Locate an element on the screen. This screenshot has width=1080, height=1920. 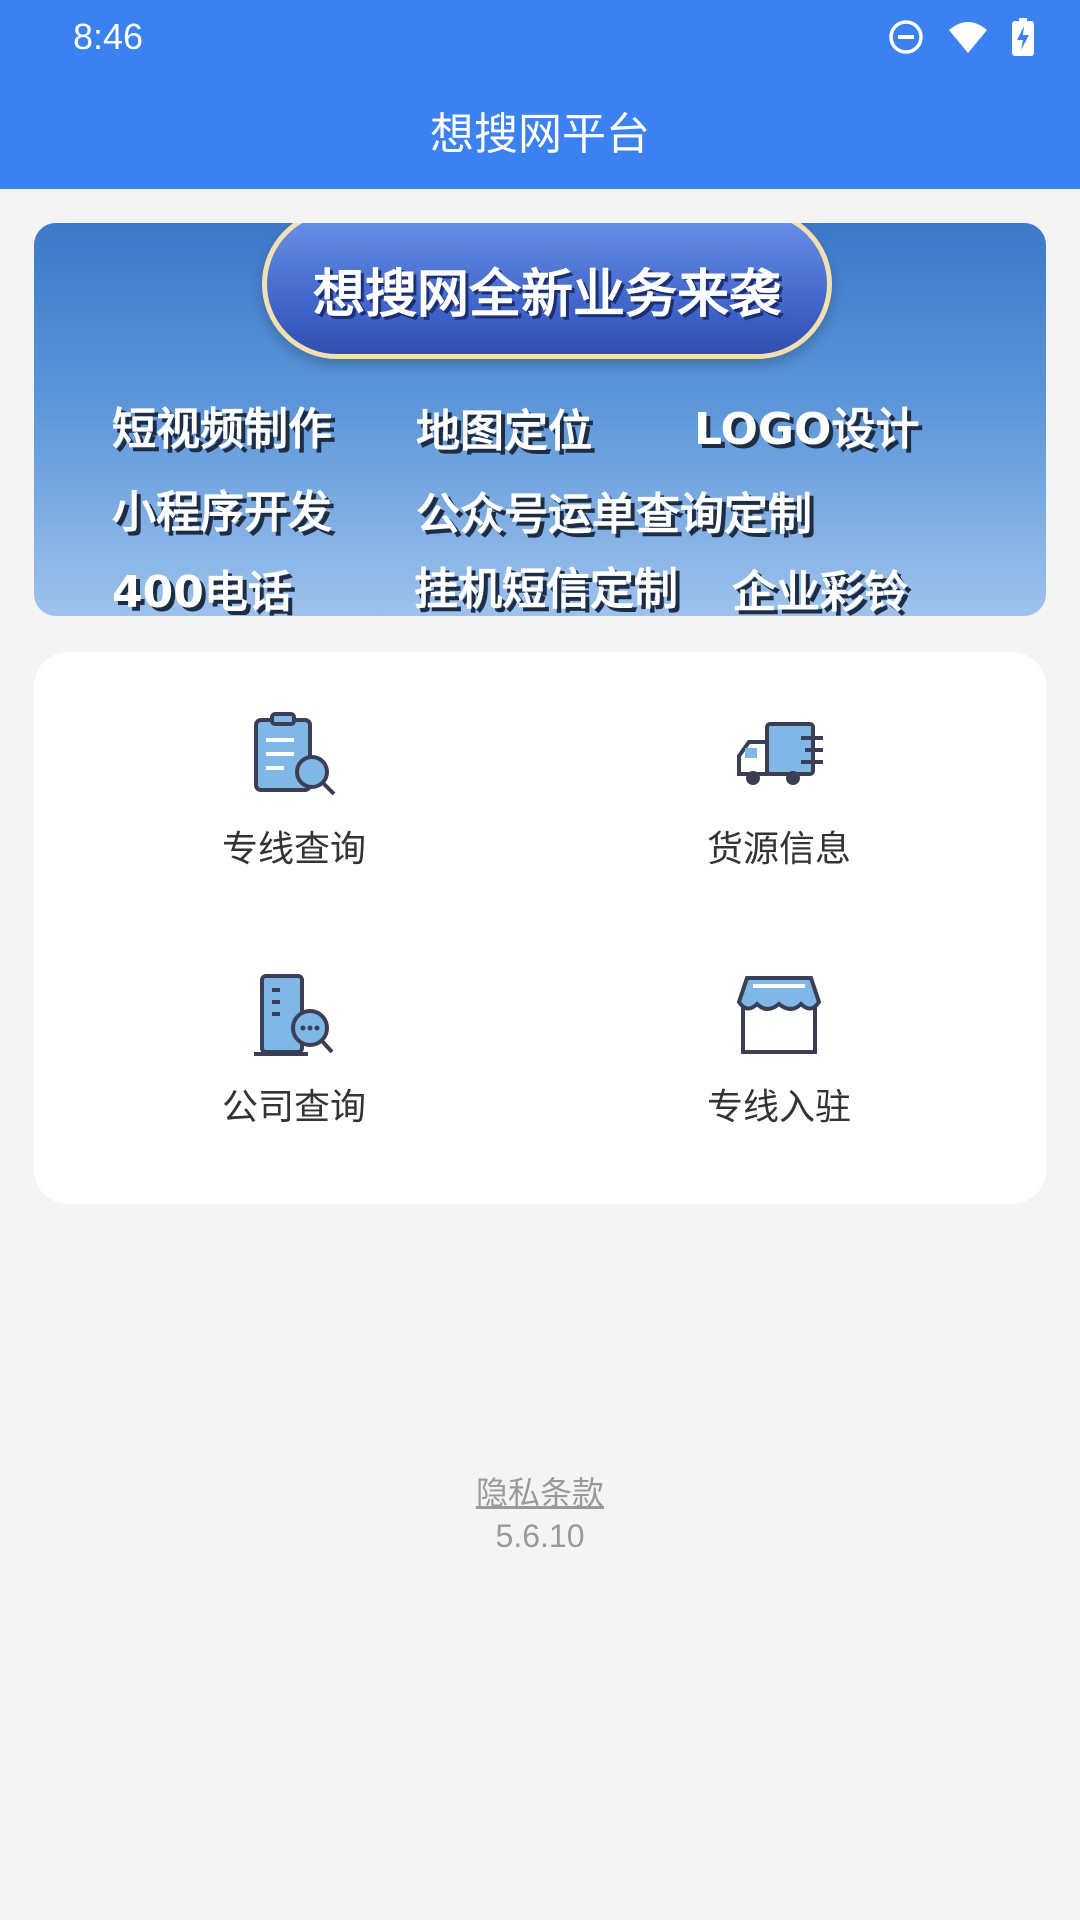
menu-item-line-join: 专线入驻 is located at coordinates (779, 1049).